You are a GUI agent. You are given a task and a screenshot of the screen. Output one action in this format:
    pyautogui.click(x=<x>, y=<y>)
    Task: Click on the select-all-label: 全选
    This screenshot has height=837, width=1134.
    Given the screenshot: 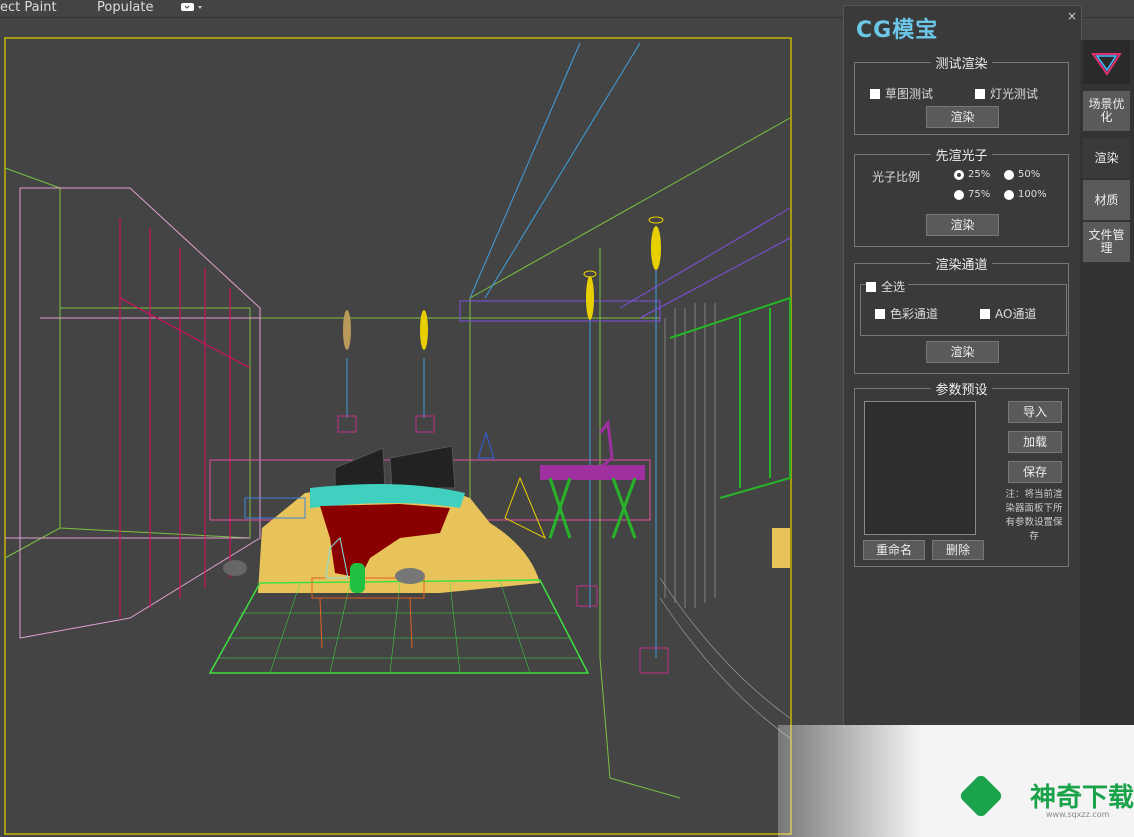 What is the action you would take?
    pyautogui.click(x=893, y=287)
    